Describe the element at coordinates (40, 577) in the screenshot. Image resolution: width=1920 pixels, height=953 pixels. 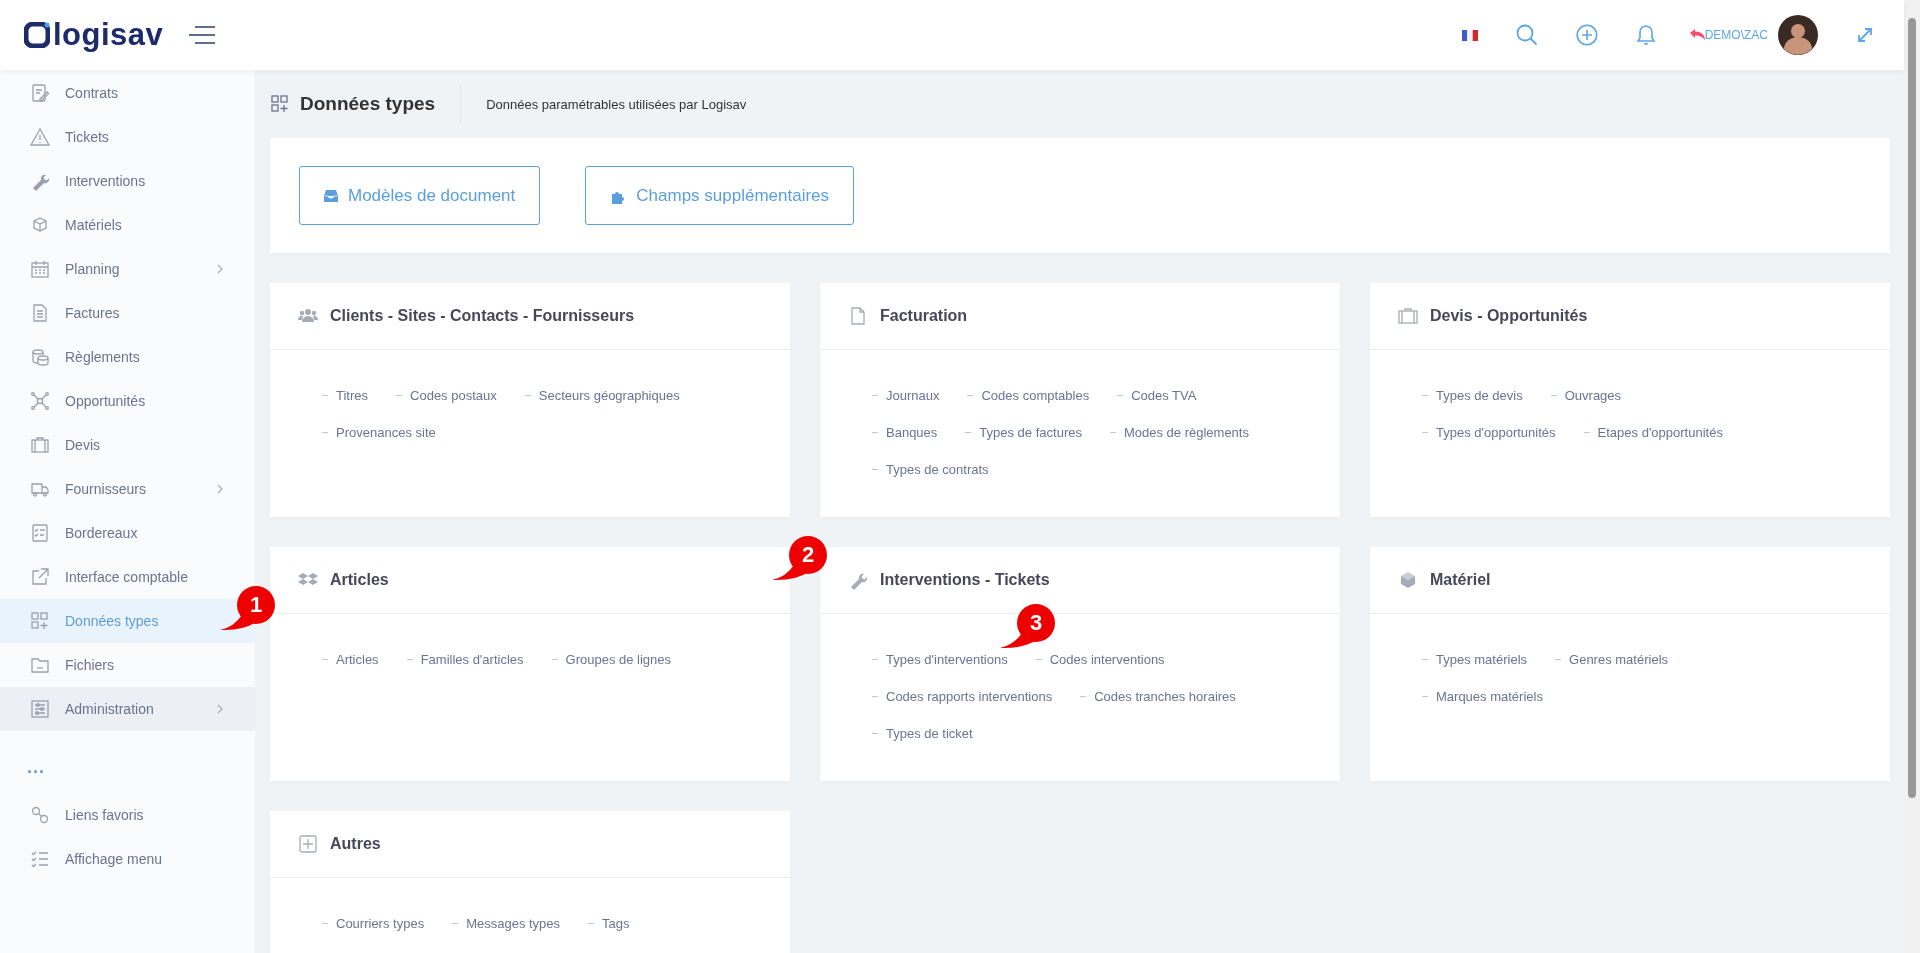
I see `external-link-icon` at that location.